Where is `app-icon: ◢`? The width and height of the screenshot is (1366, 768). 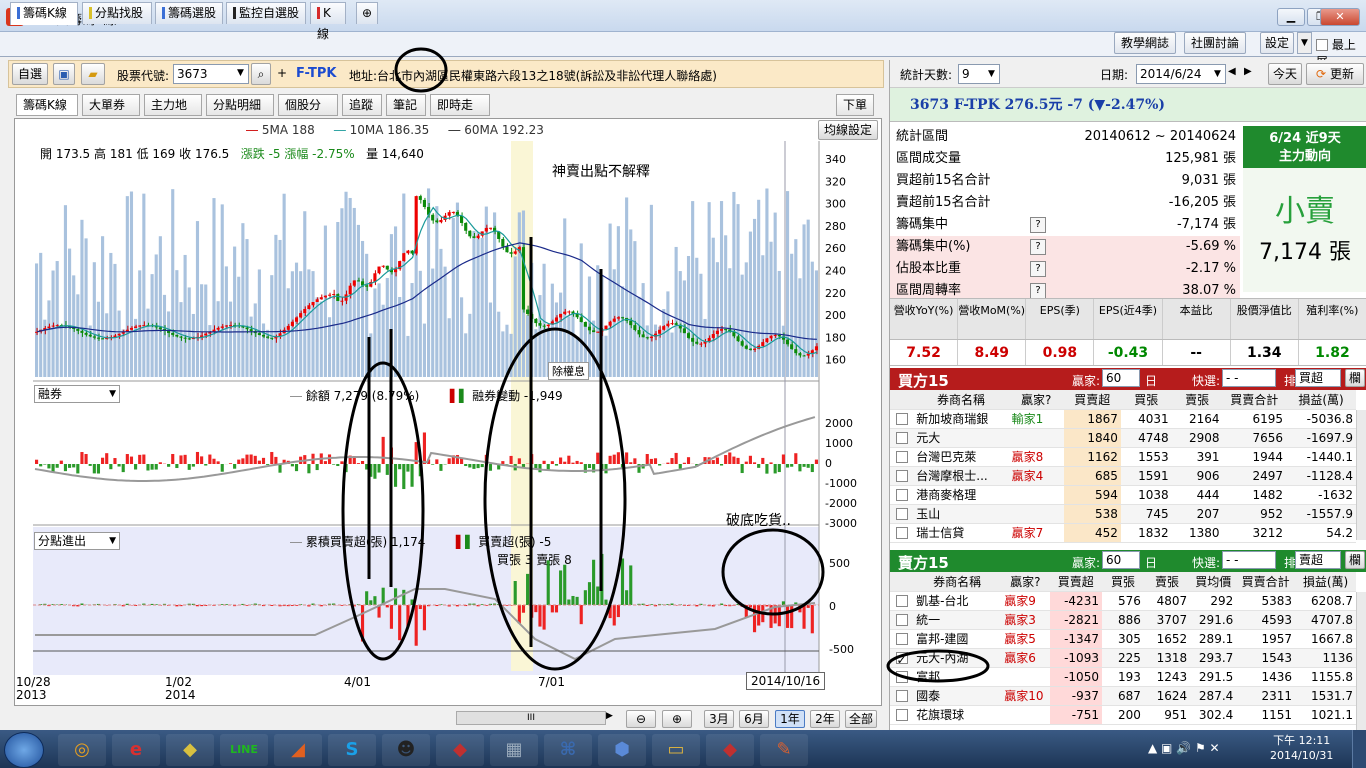
app-icon: ◢ is located at coordinates (298, 750).